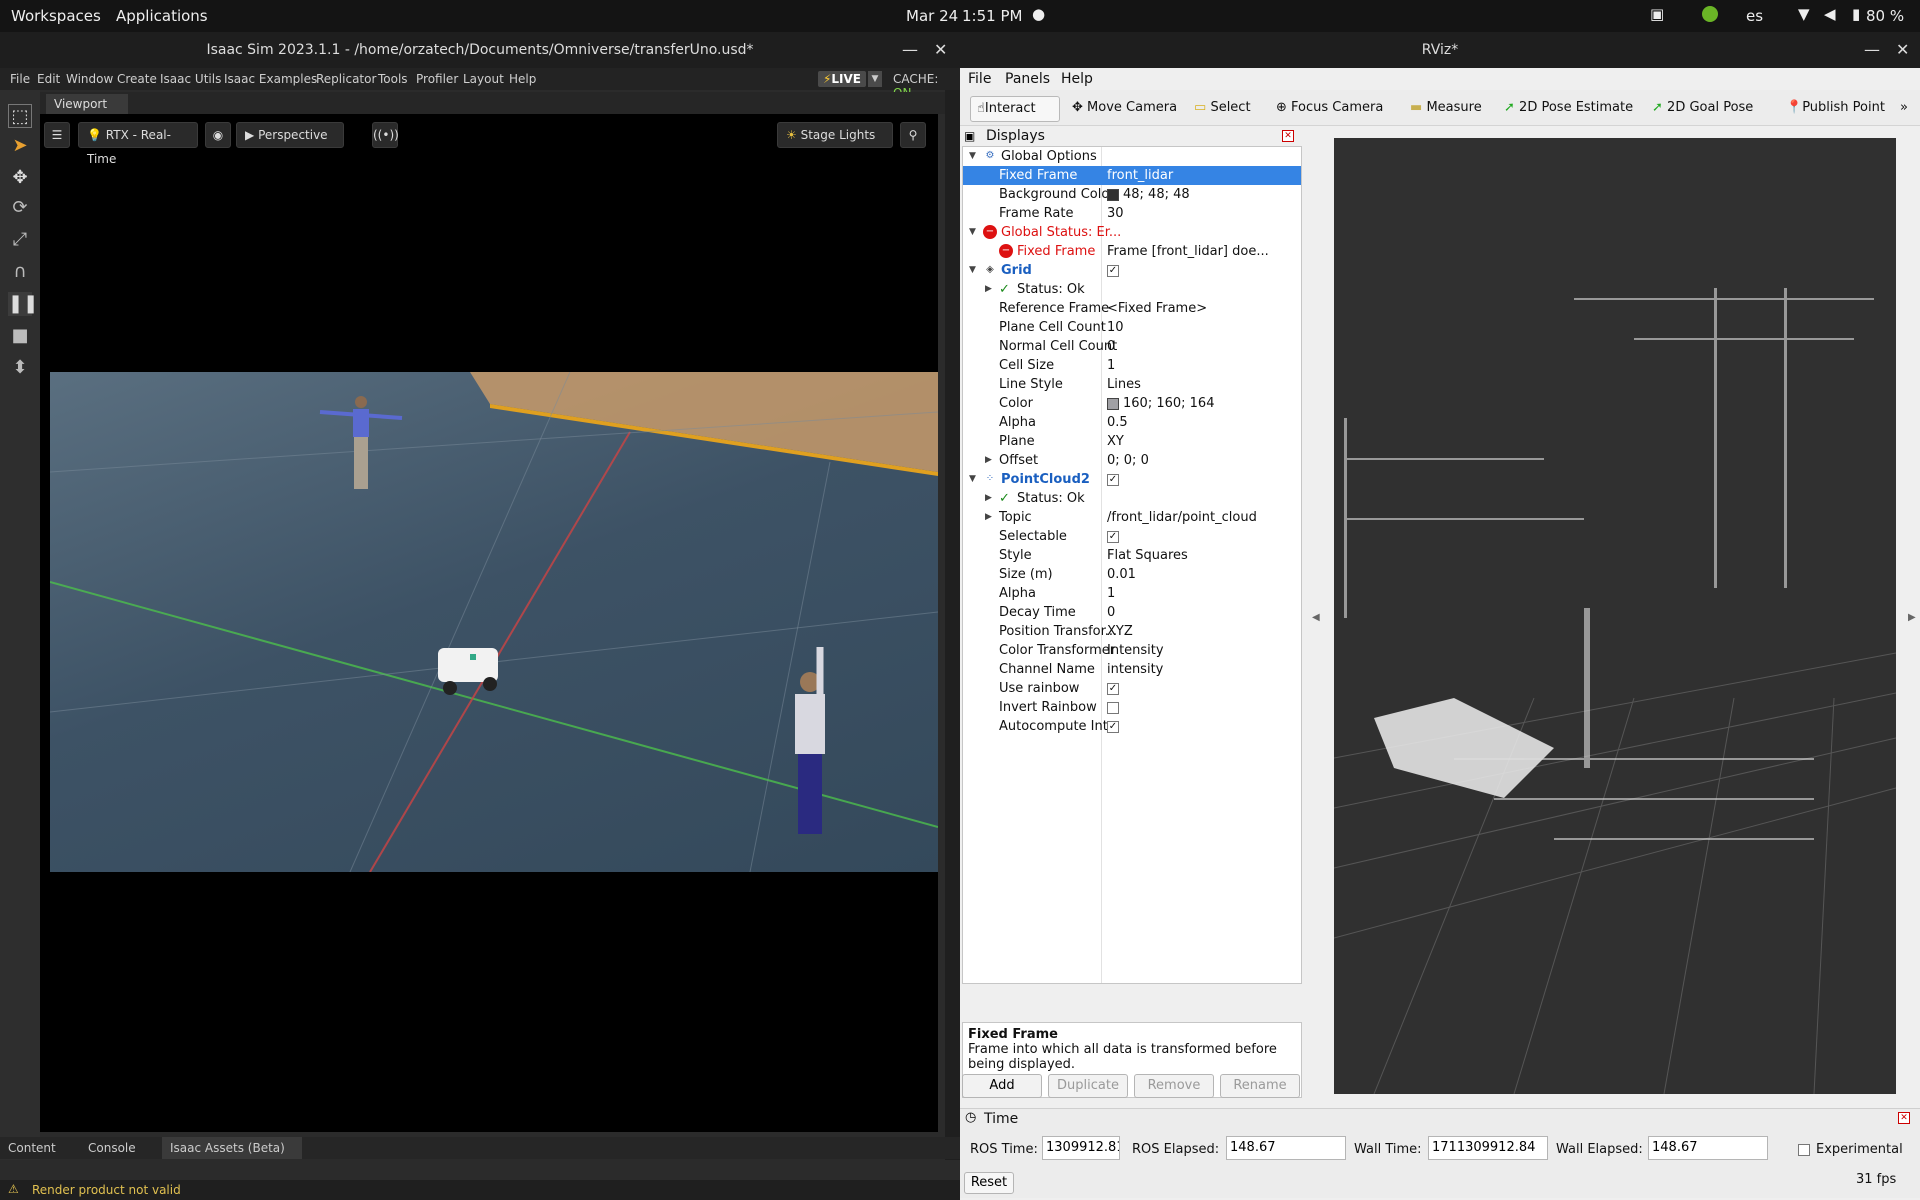  What do you see at coordinates (1912, 617) in the screenshot?
I see `collapse-right-icon: ▶` at bounding box center [1912, 617].